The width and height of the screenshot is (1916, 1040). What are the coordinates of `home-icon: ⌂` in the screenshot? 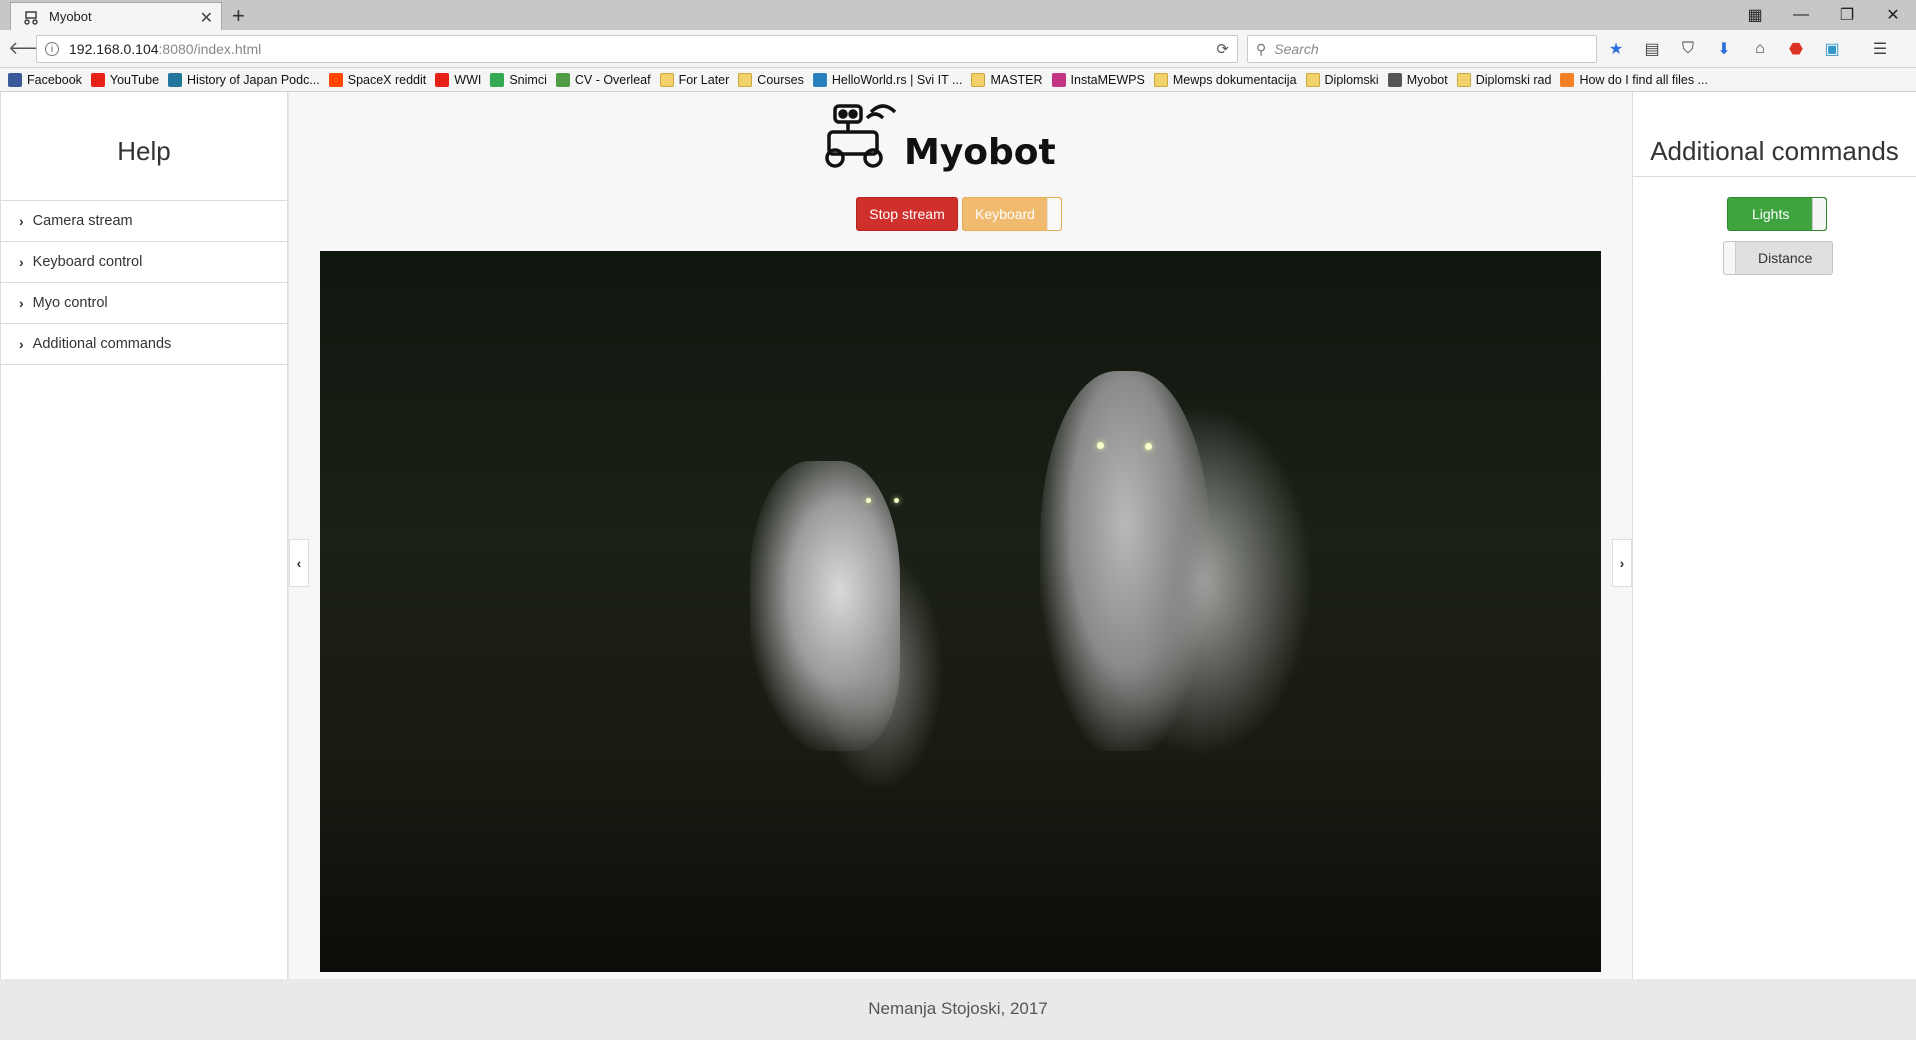 It's located at (1760, 49).